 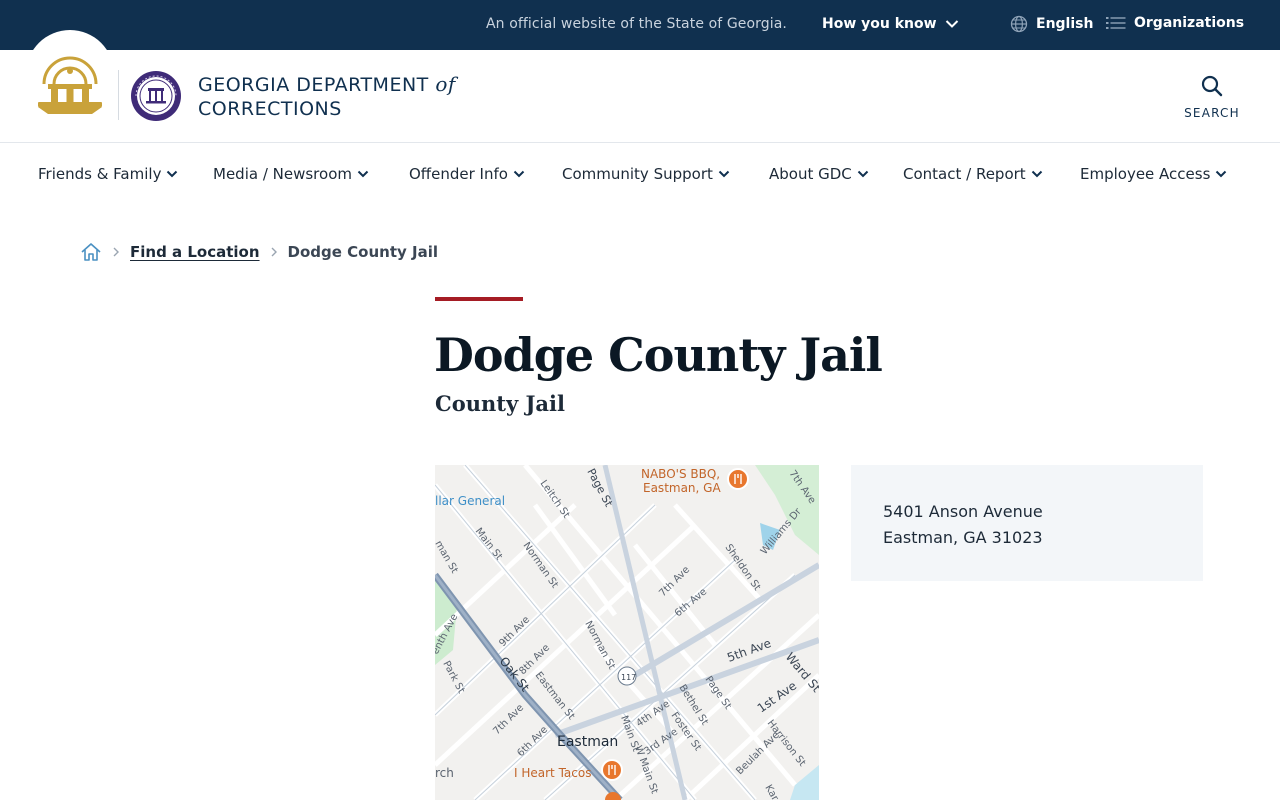 I want to click on nav-item-label: Media / Newsroom, so click(x=282, y=174).